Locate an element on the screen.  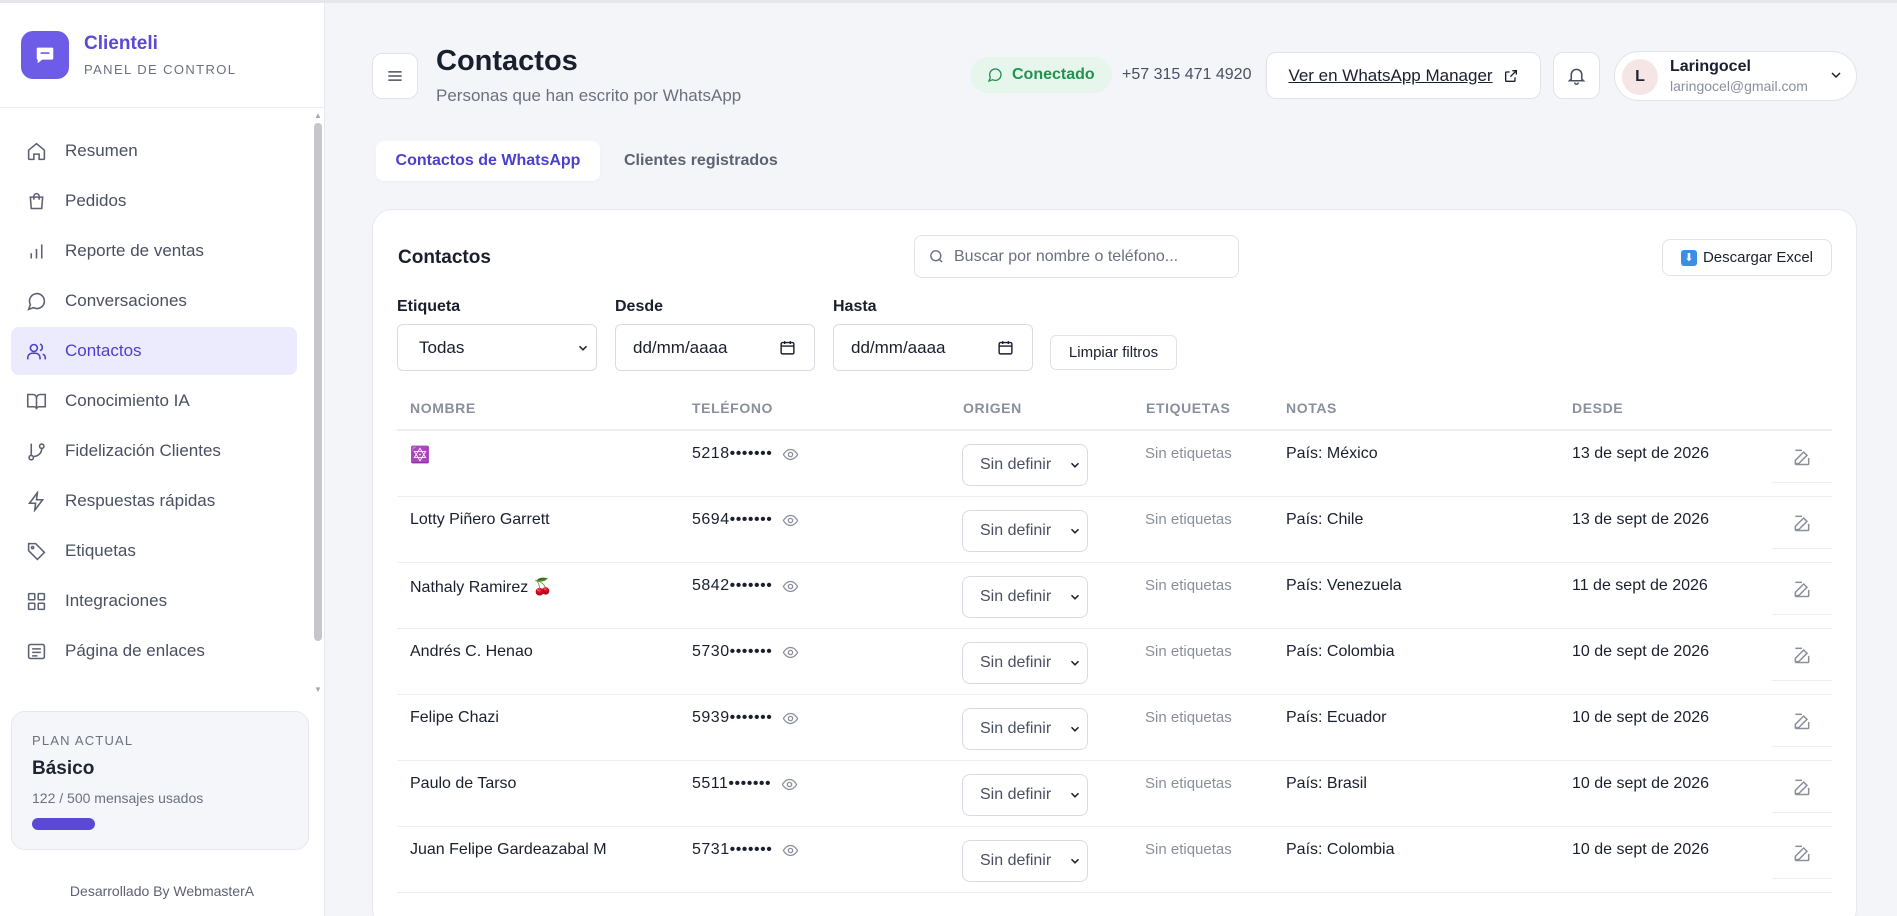
menu-toggle-button is located at coordinates (395, 76).